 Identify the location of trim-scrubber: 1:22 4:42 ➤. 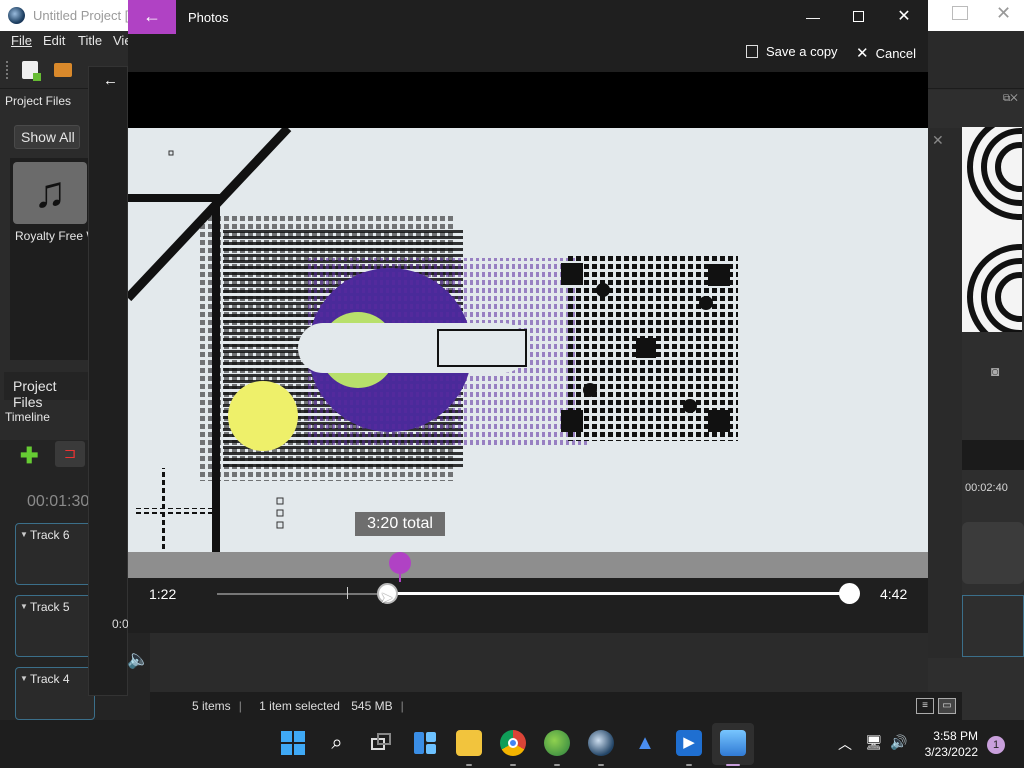
(528, 592).